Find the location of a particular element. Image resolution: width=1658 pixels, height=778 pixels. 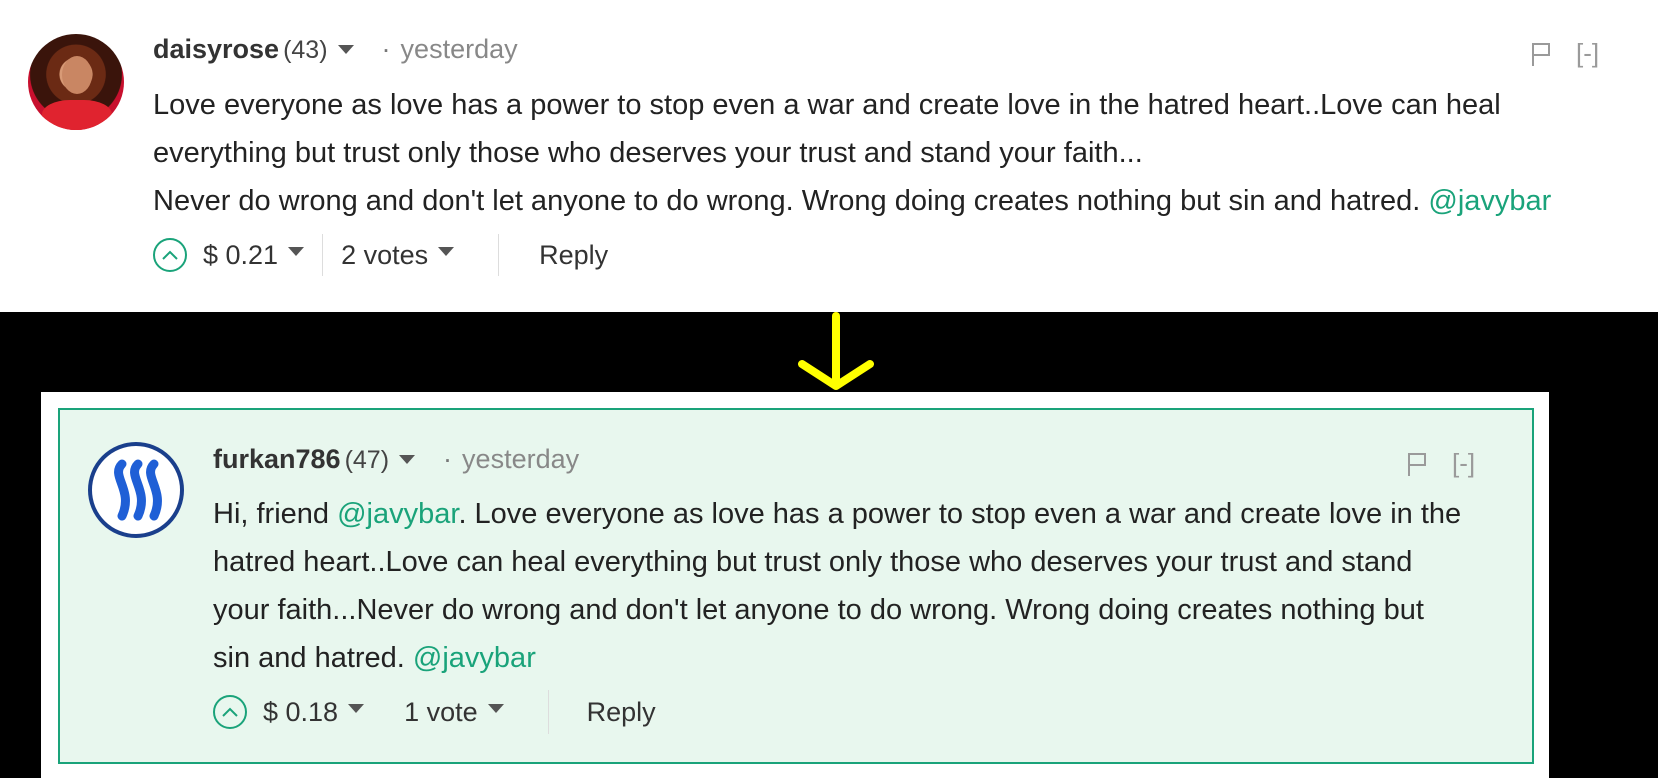

body-line-text: Hi, friend is located at coordinates (271, 514).